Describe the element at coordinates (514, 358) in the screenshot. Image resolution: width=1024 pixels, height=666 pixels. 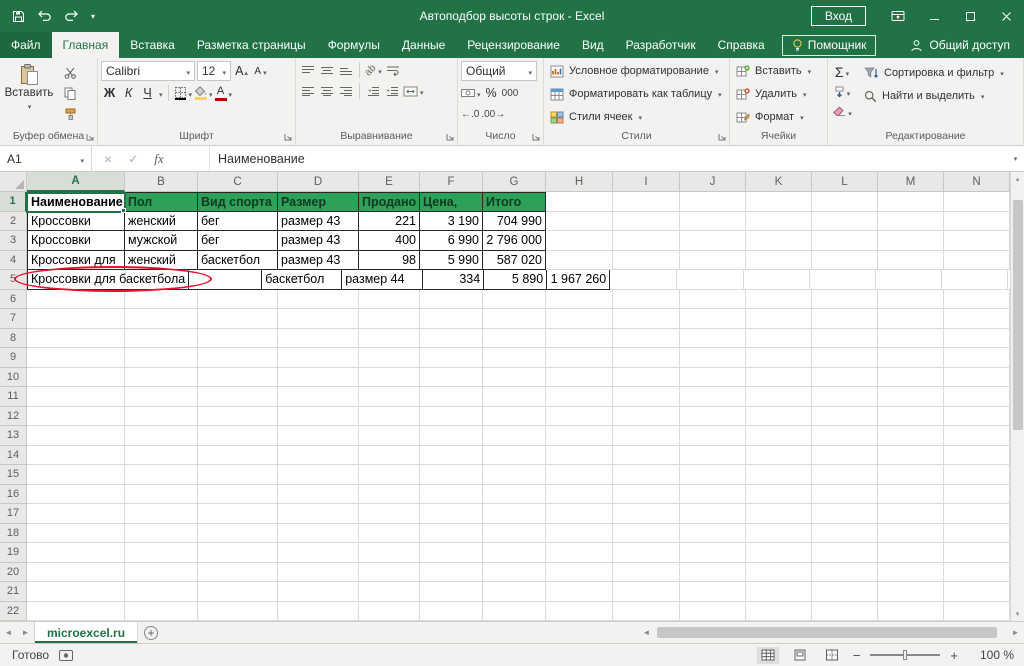
I see `cell-G9` at that location.